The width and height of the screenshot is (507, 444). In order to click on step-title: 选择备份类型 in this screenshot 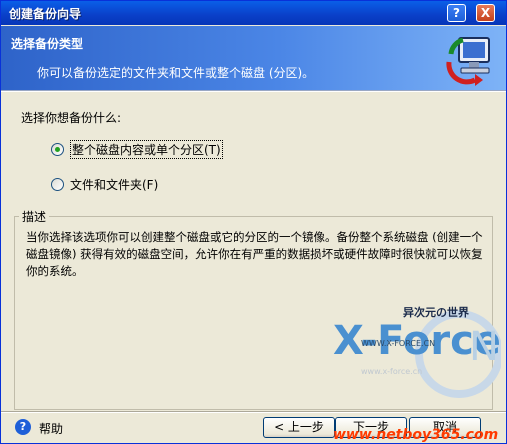, I will do `click(47, 44)`.